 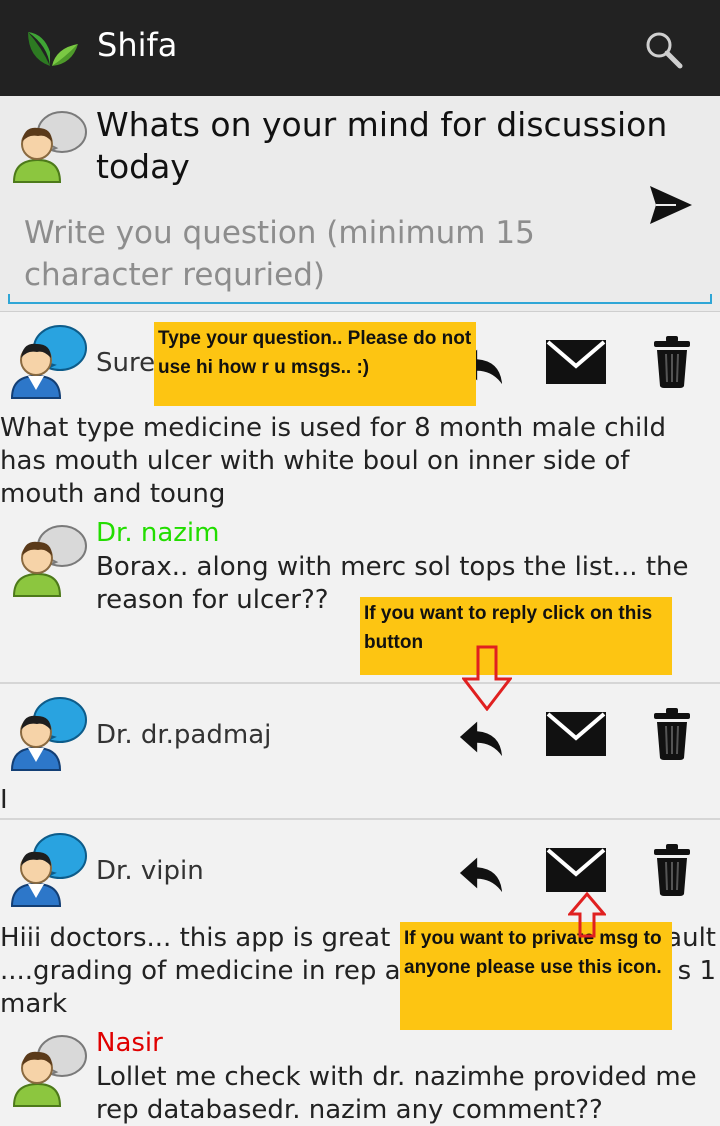 I want to click on search-icon, so click(x=664, y=50).